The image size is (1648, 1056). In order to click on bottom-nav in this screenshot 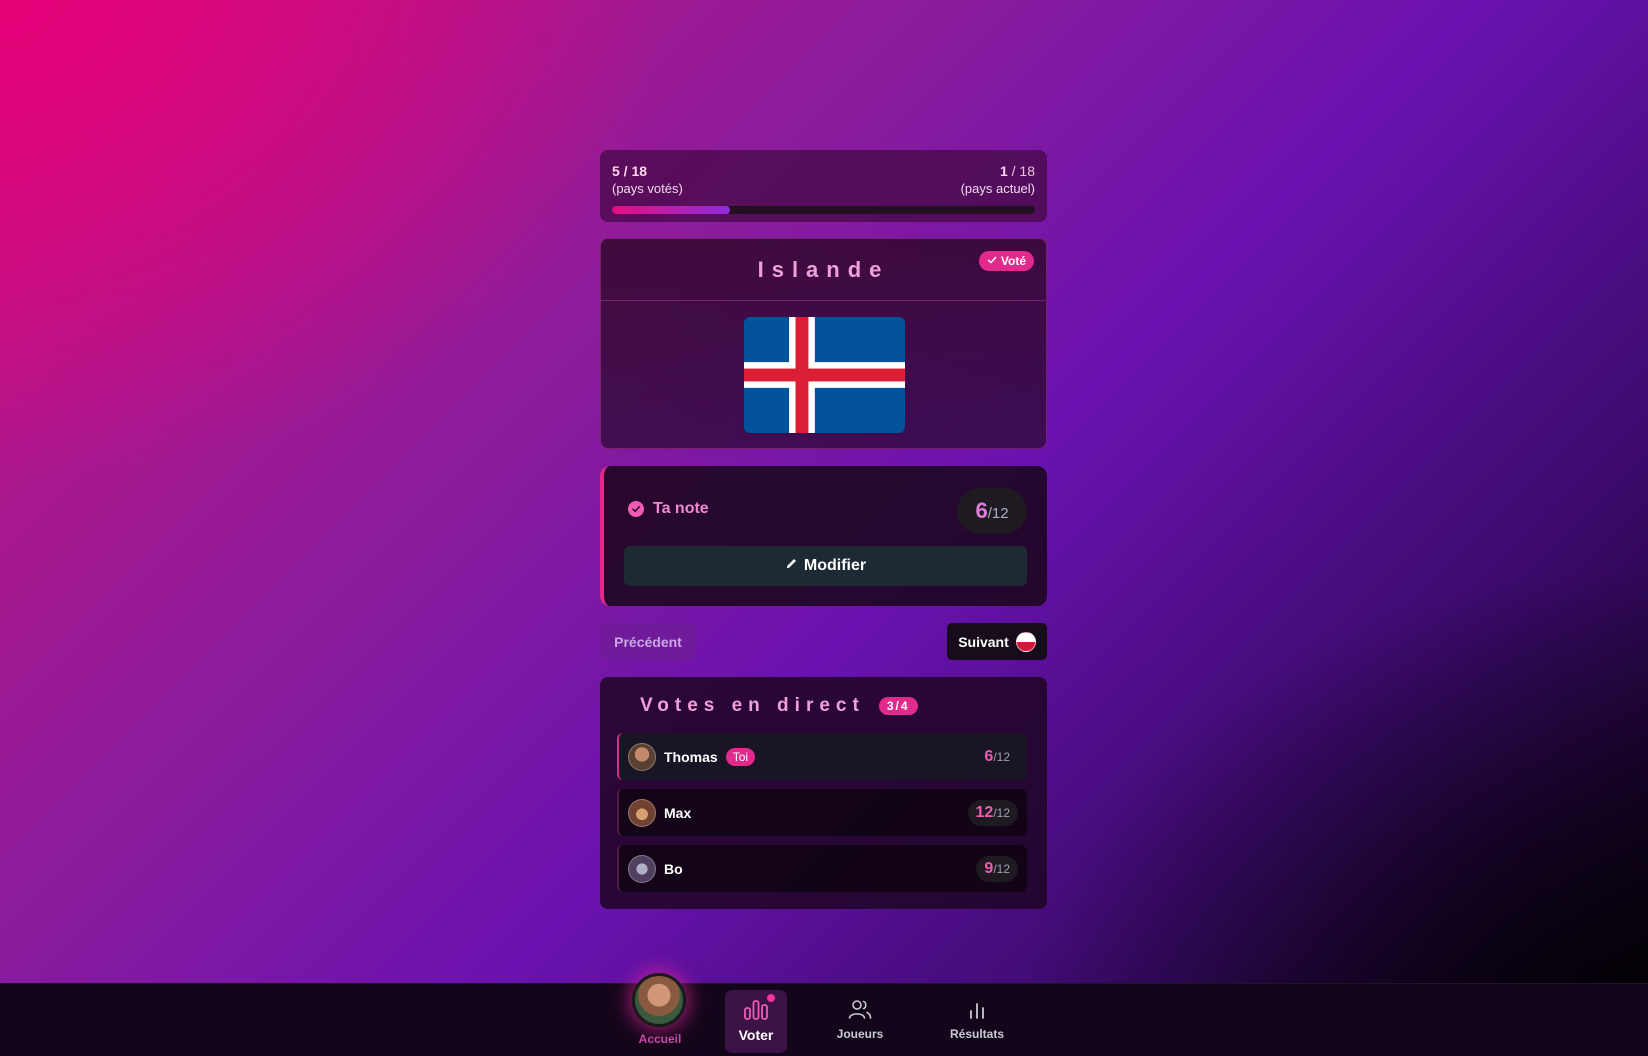, I will do `click(824, 1019)`.